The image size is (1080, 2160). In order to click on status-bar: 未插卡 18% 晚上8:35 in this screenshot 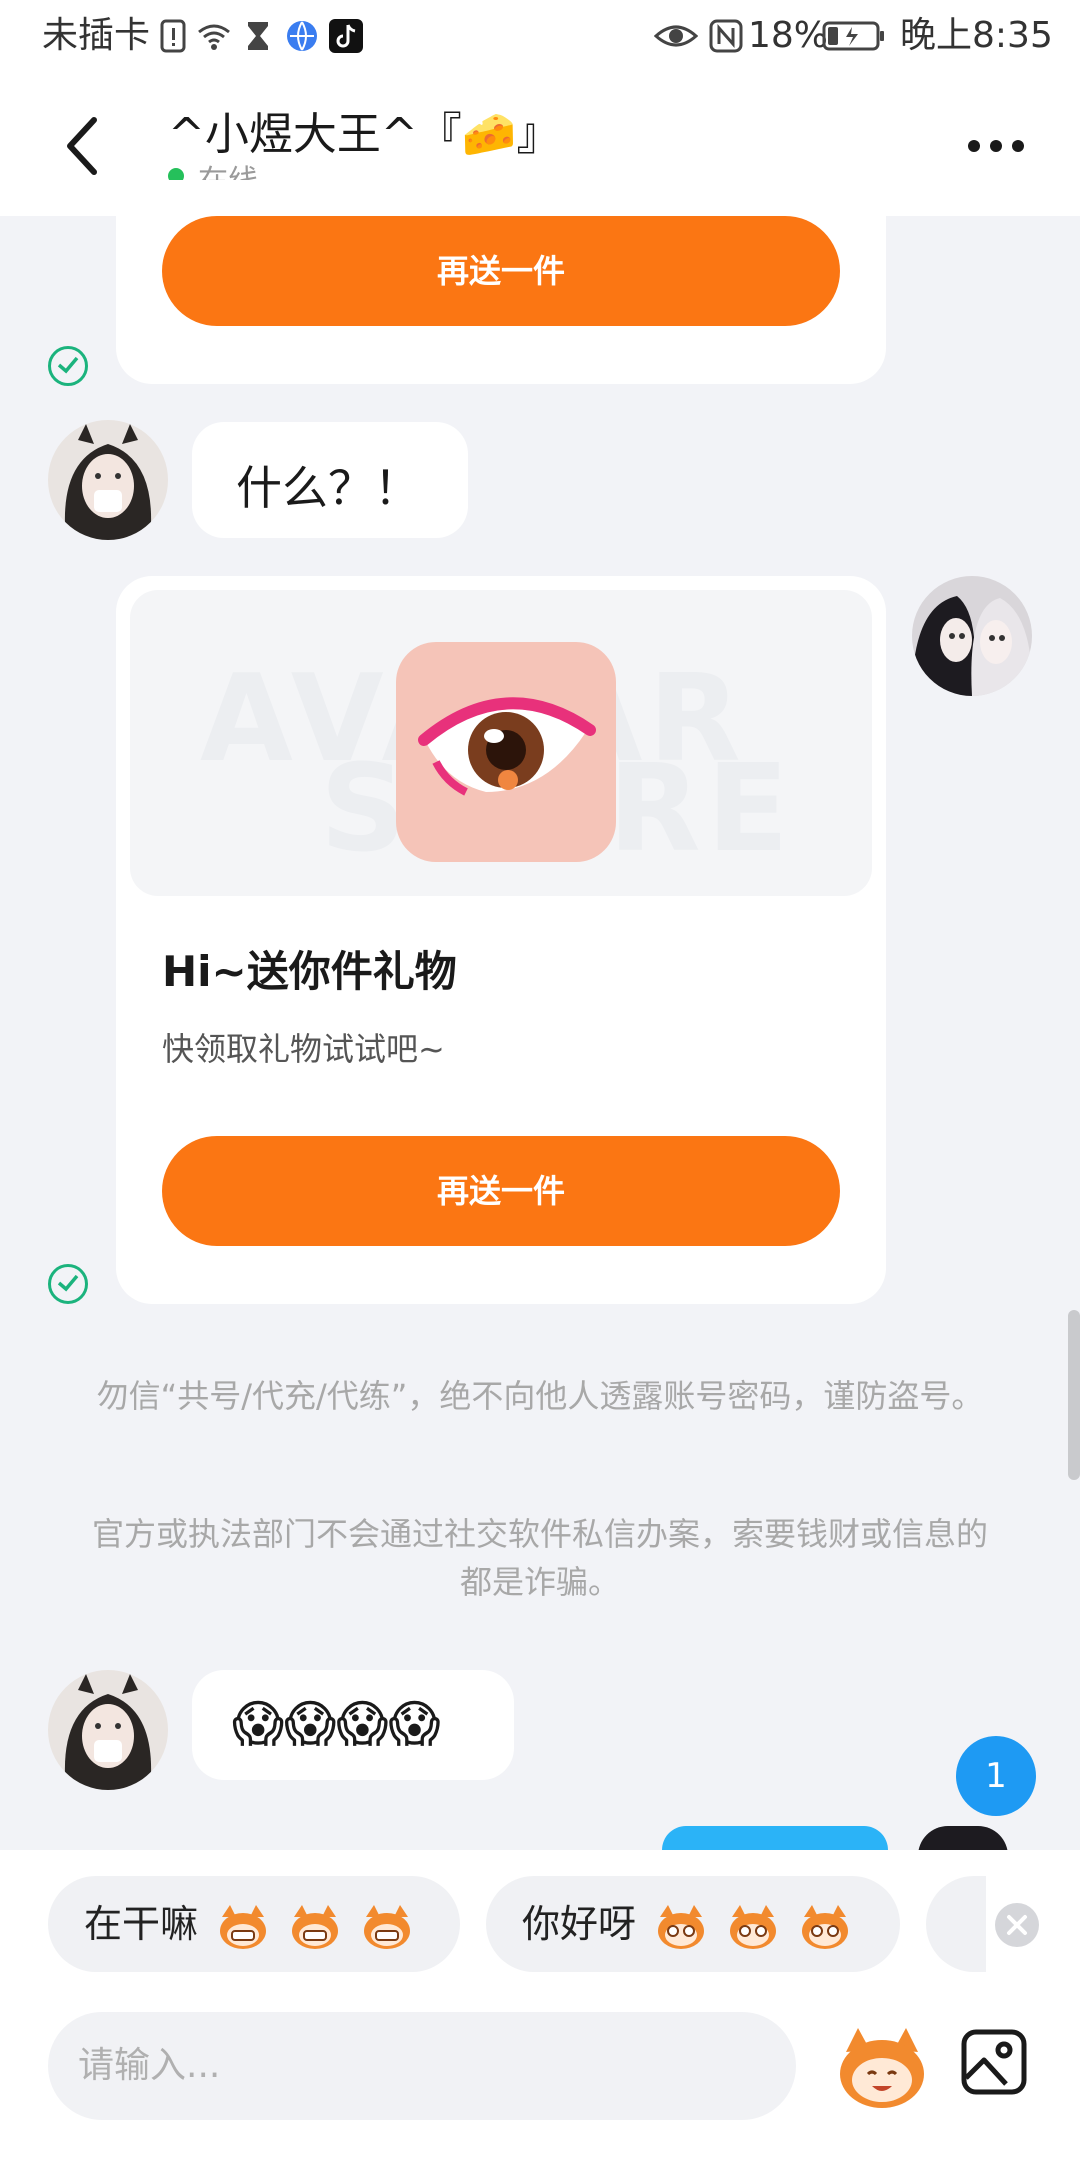, I will do `click(540, 38)`.